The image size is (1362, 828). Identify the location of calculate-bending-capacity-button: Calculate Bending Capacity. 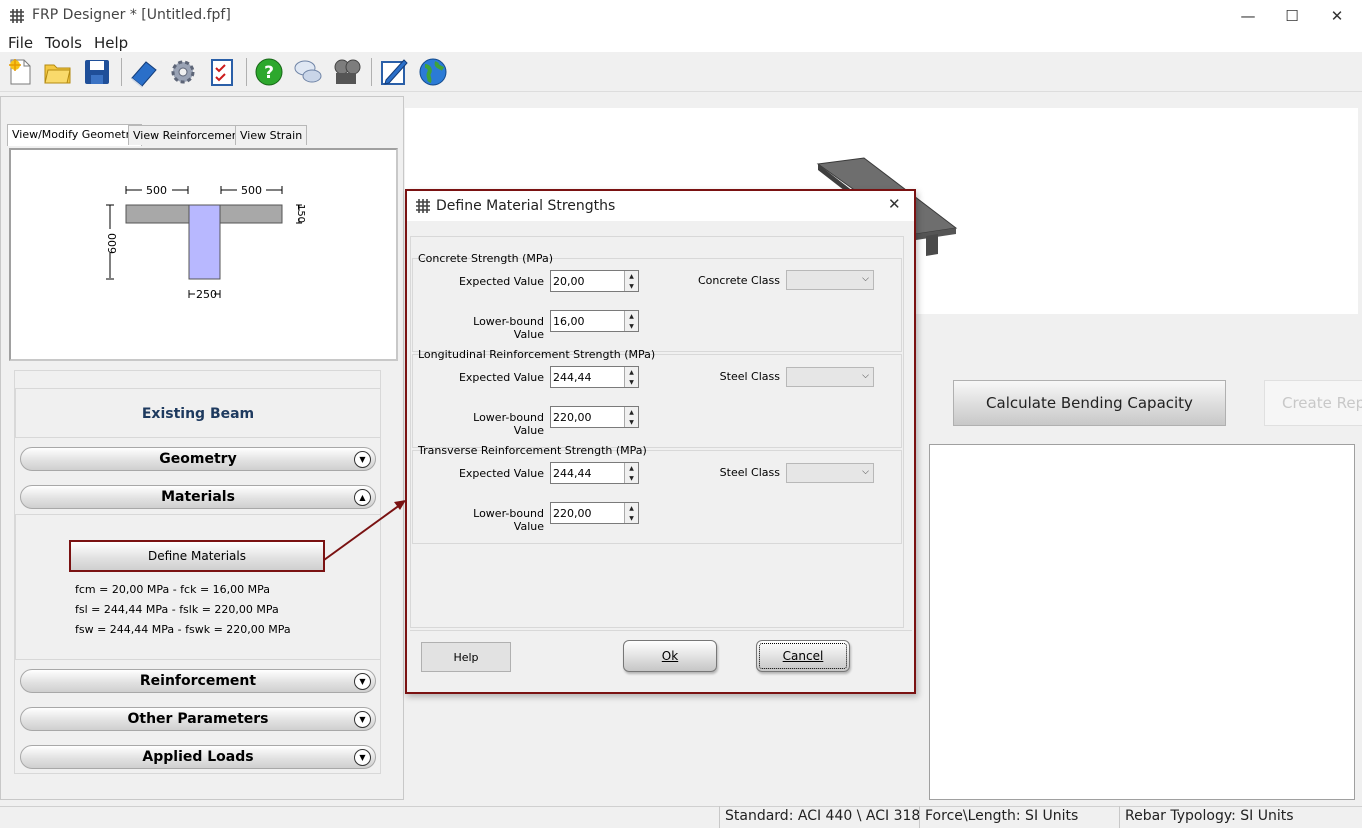
(1089, 403).